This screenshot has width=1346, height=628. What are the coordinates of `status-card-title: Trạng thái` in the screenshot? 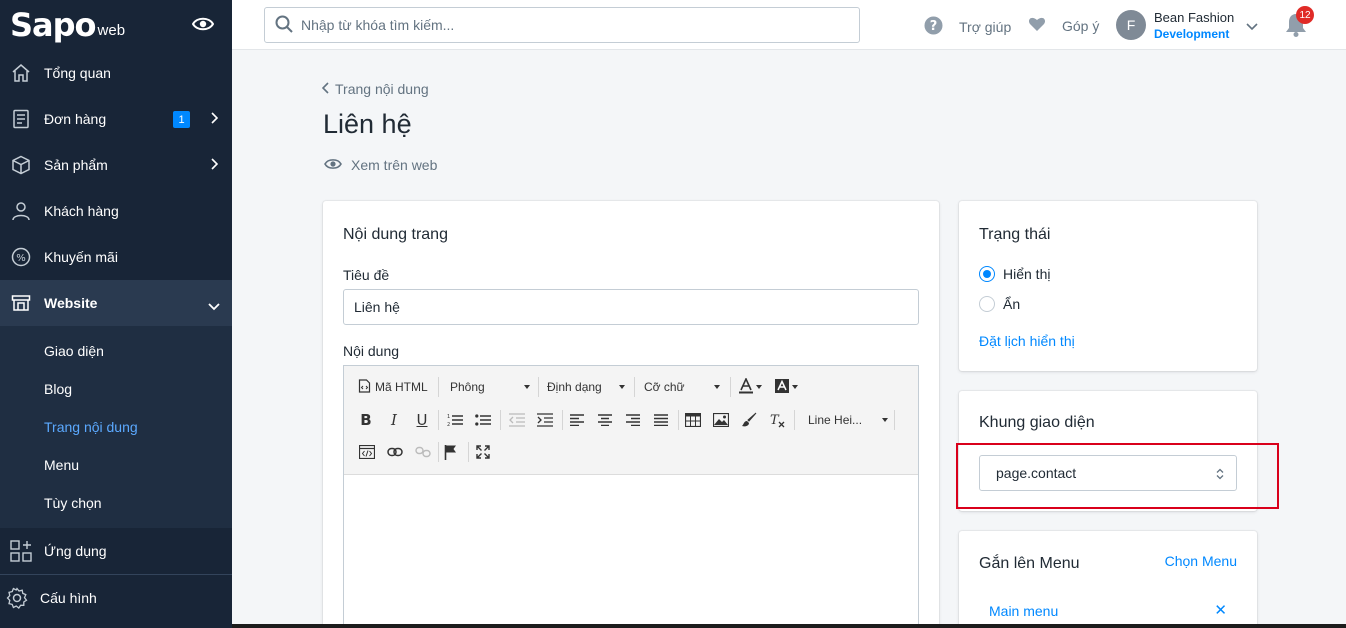 It's located at (1015, 234).